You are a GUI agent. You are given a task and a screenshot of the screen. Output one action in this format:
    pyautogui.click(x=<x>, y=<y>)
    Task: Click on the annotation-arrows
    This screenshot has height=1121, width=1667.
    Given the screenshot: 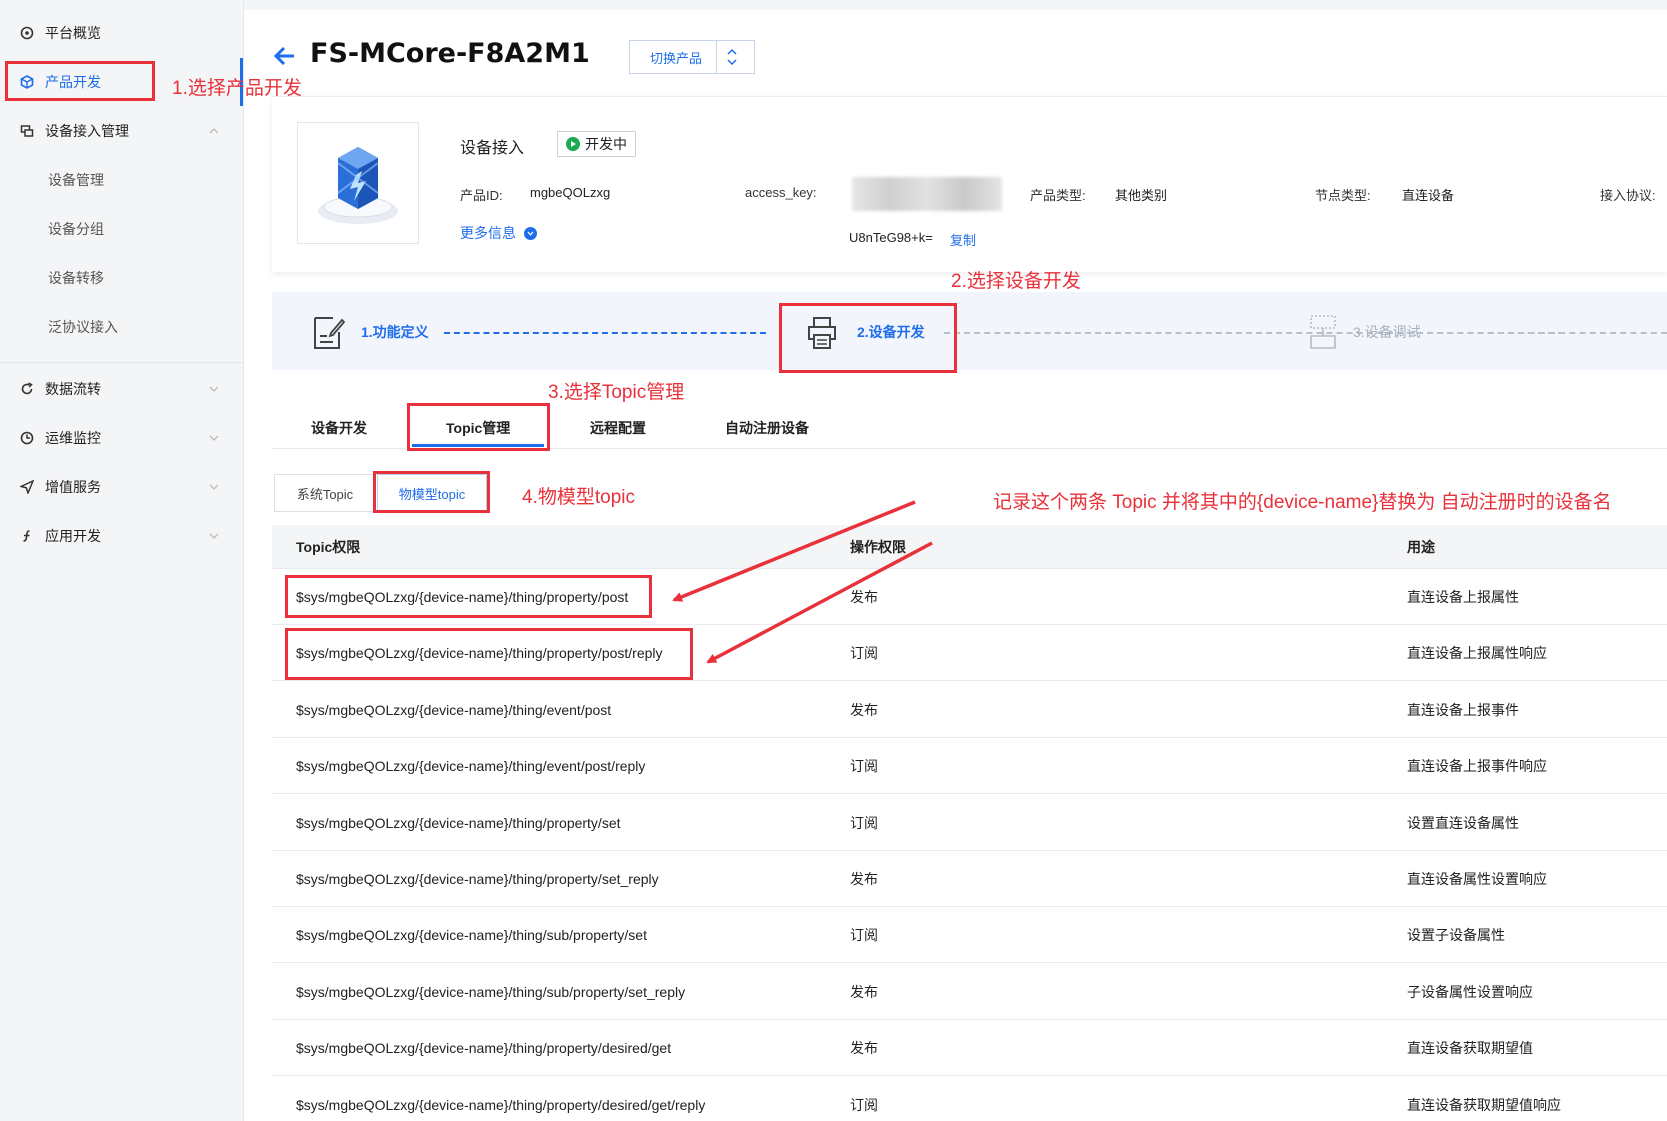 What is the action you would take?
    pyautogui.click(x=802, y=582)
    